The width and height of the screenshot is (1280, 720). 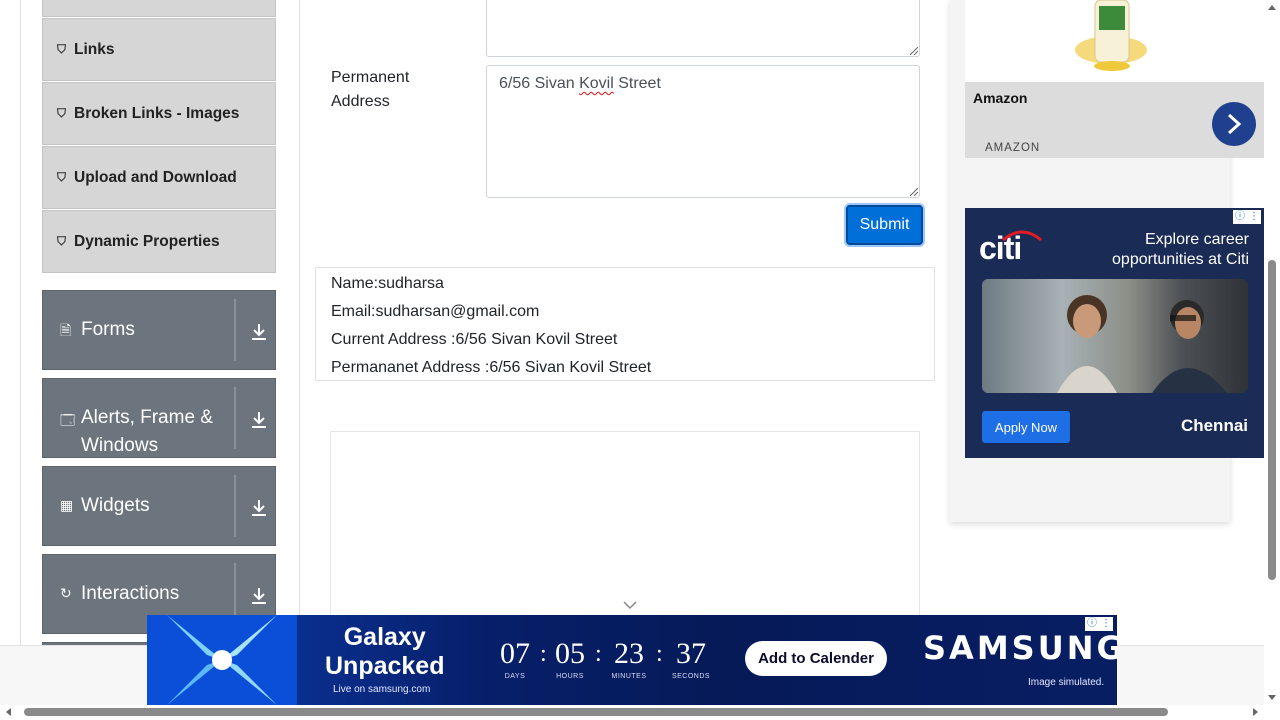 I want to click on amazon-ad-band: Amazon AMAZON, so click(x=1115, y=120).